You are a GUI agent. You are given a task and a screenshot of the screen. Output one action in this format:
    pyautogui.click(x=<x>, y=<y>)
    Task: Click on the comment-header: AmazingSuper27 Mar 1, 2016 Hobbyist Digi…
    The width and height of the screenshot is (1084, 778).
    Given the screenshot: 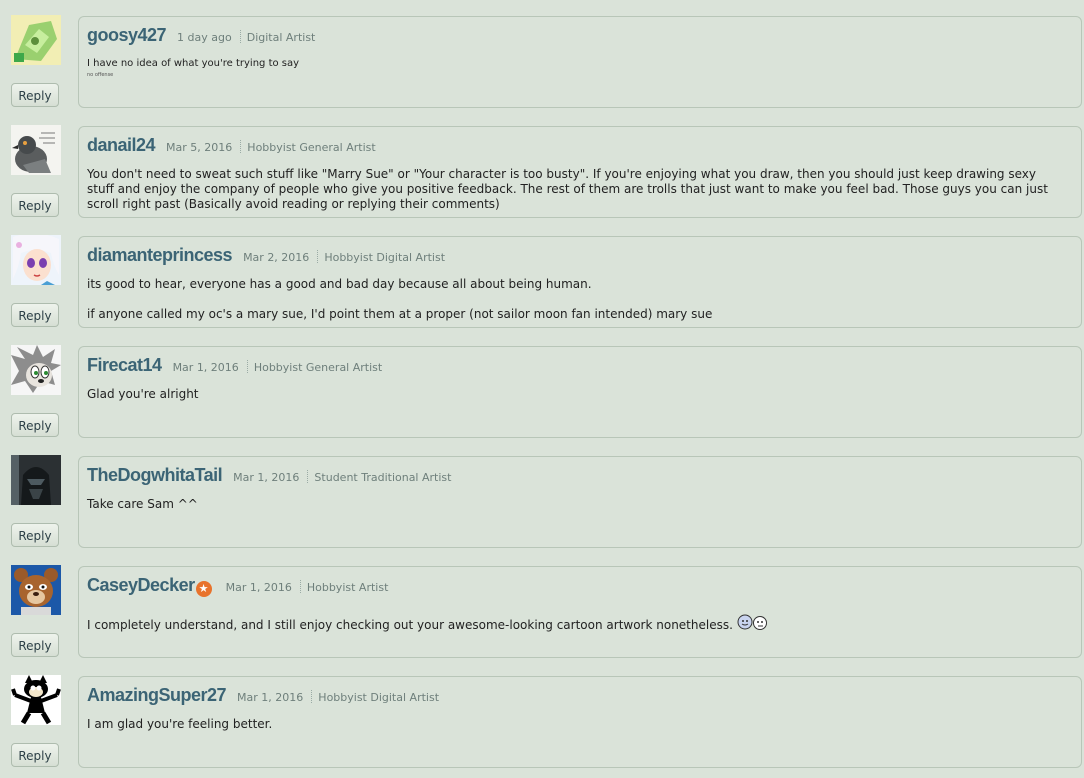 What is the action you would take?
    pyautogui.click(x=263, y=695)
    